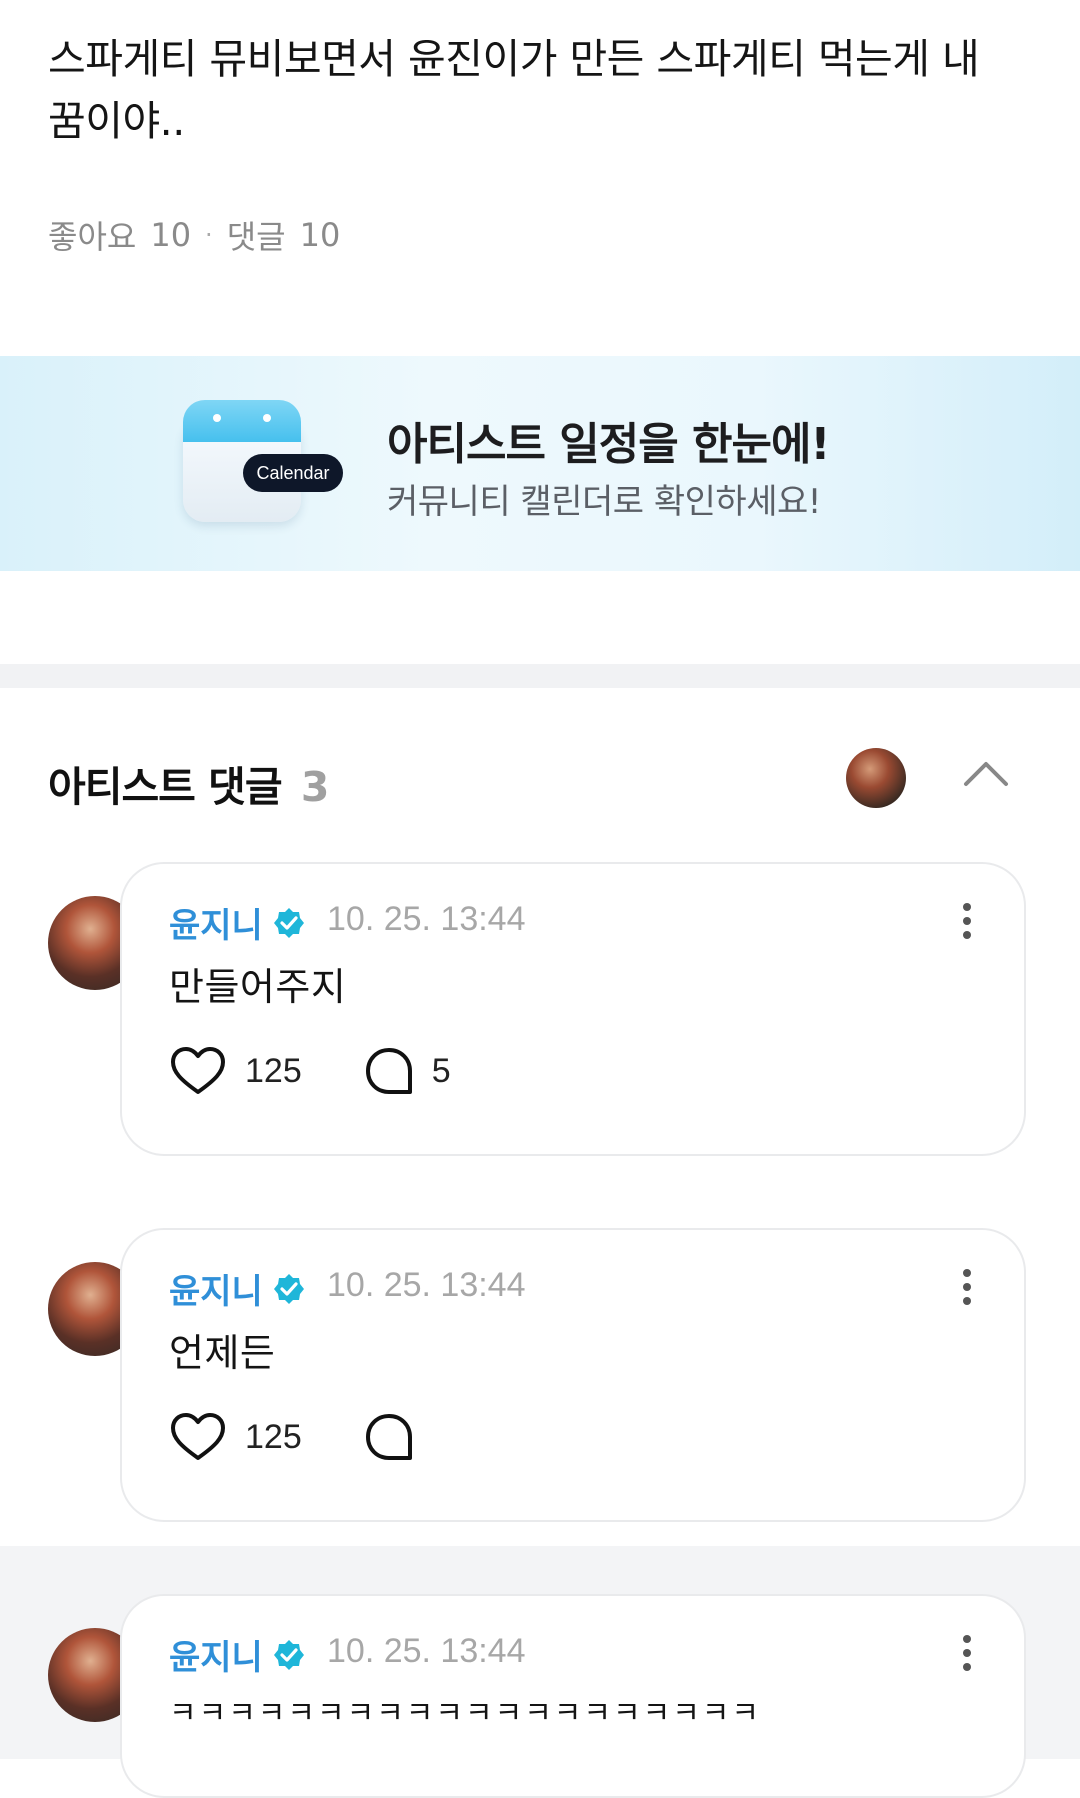  I want to click on comment-text: 만들어주지, so click(258, 987).